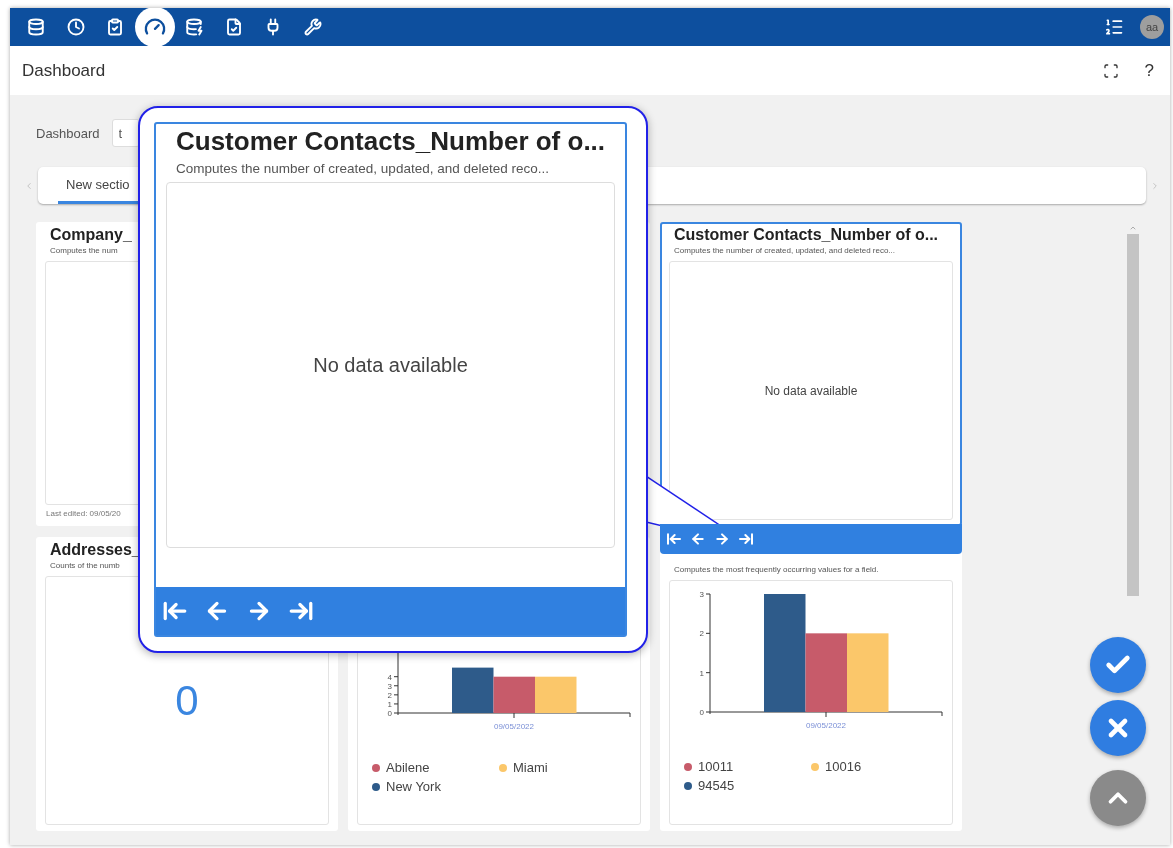 This screenshot has height=848, width=1173. I want to click on legend-label: Abilene, so click(408, 767).